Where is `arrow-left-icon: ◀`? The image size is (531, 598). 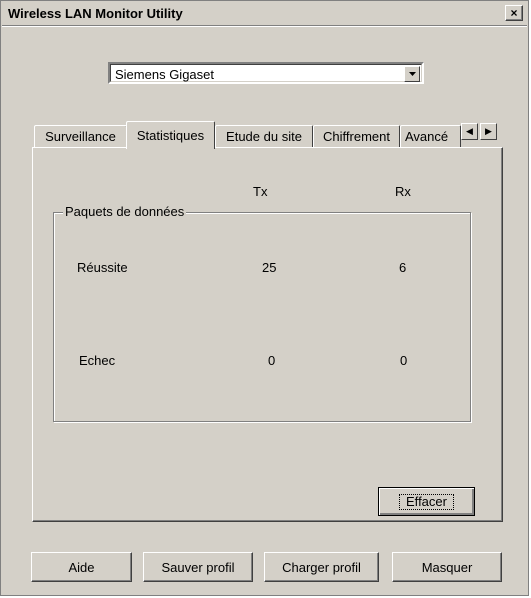
arrow-left-icon: ◀ is located at coordinates (469, 131).